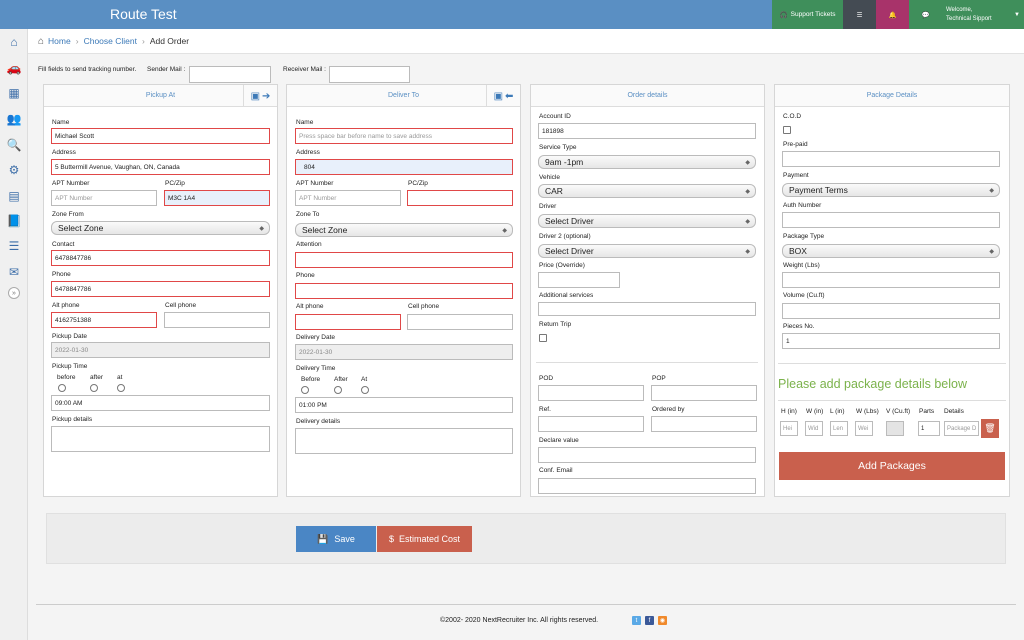 This screenshot has height=640, width=1024. Describe the element at coordinates (160, 228) in the screenshot. I see `pickup-zone-select: Select Zone ◆` at that location.